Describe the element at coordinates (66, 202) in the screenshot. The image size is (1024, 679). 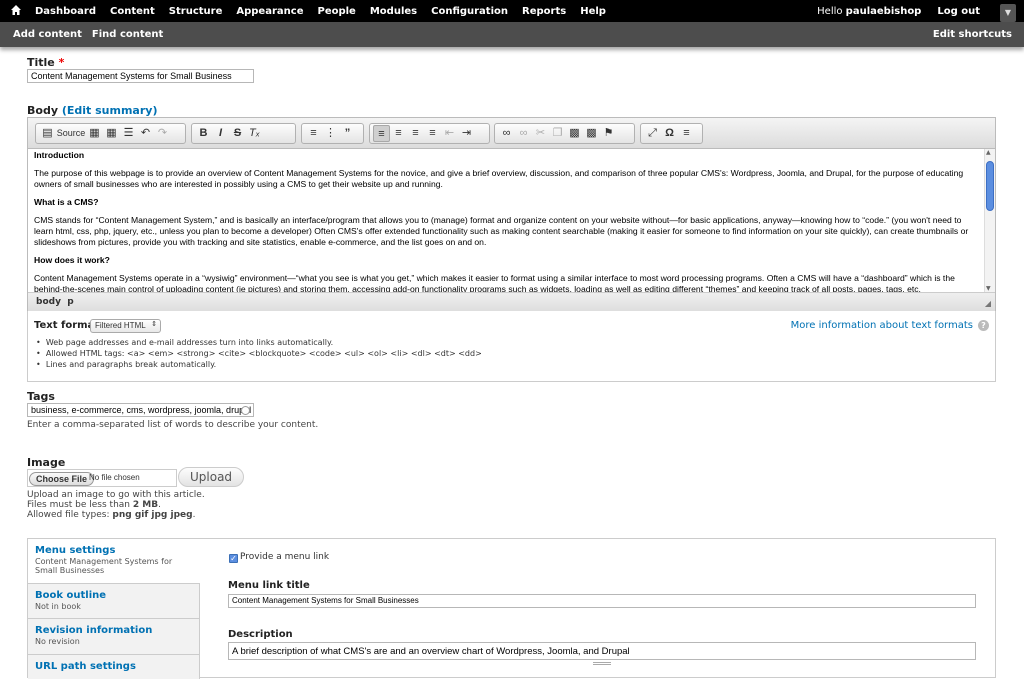
I see `content-heading-what-is-cms: What is a CMS?` at that location.